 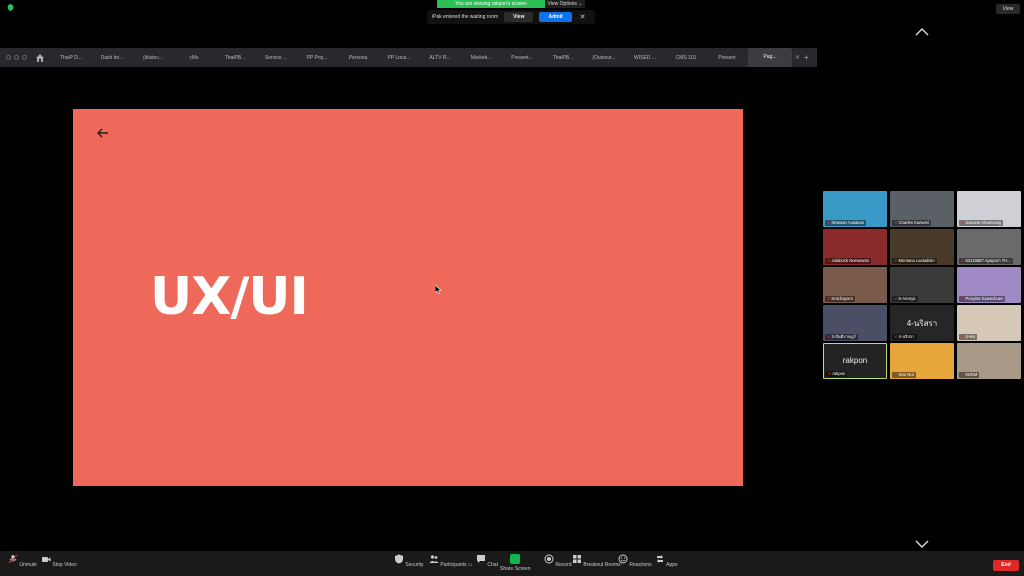 I want to click on participant-video-tile: ✕6-Areeya, so click(x=922, y=285).